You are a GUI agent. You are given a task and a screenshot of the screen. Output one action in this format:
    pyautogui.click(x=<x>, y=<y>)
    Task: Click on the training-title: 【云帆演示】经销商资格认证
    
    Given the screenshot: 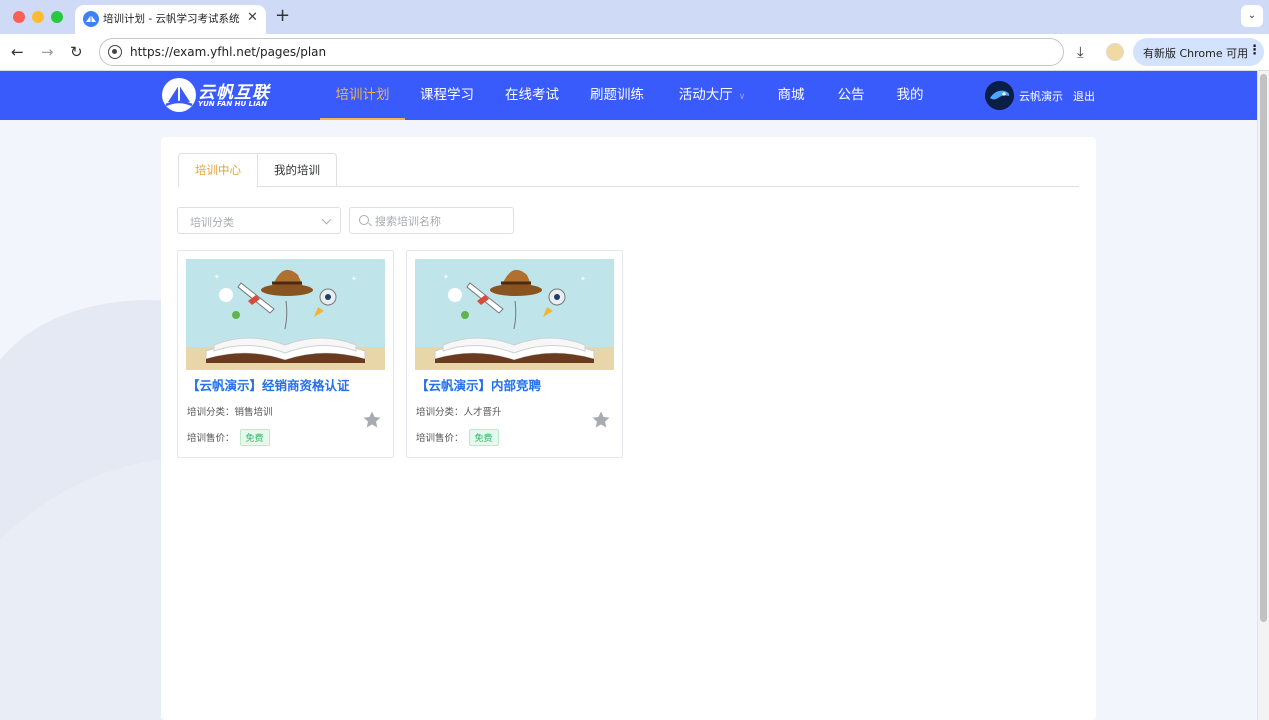 What is the action you would take?
    pyautogui.click(x=268, y=384)
    